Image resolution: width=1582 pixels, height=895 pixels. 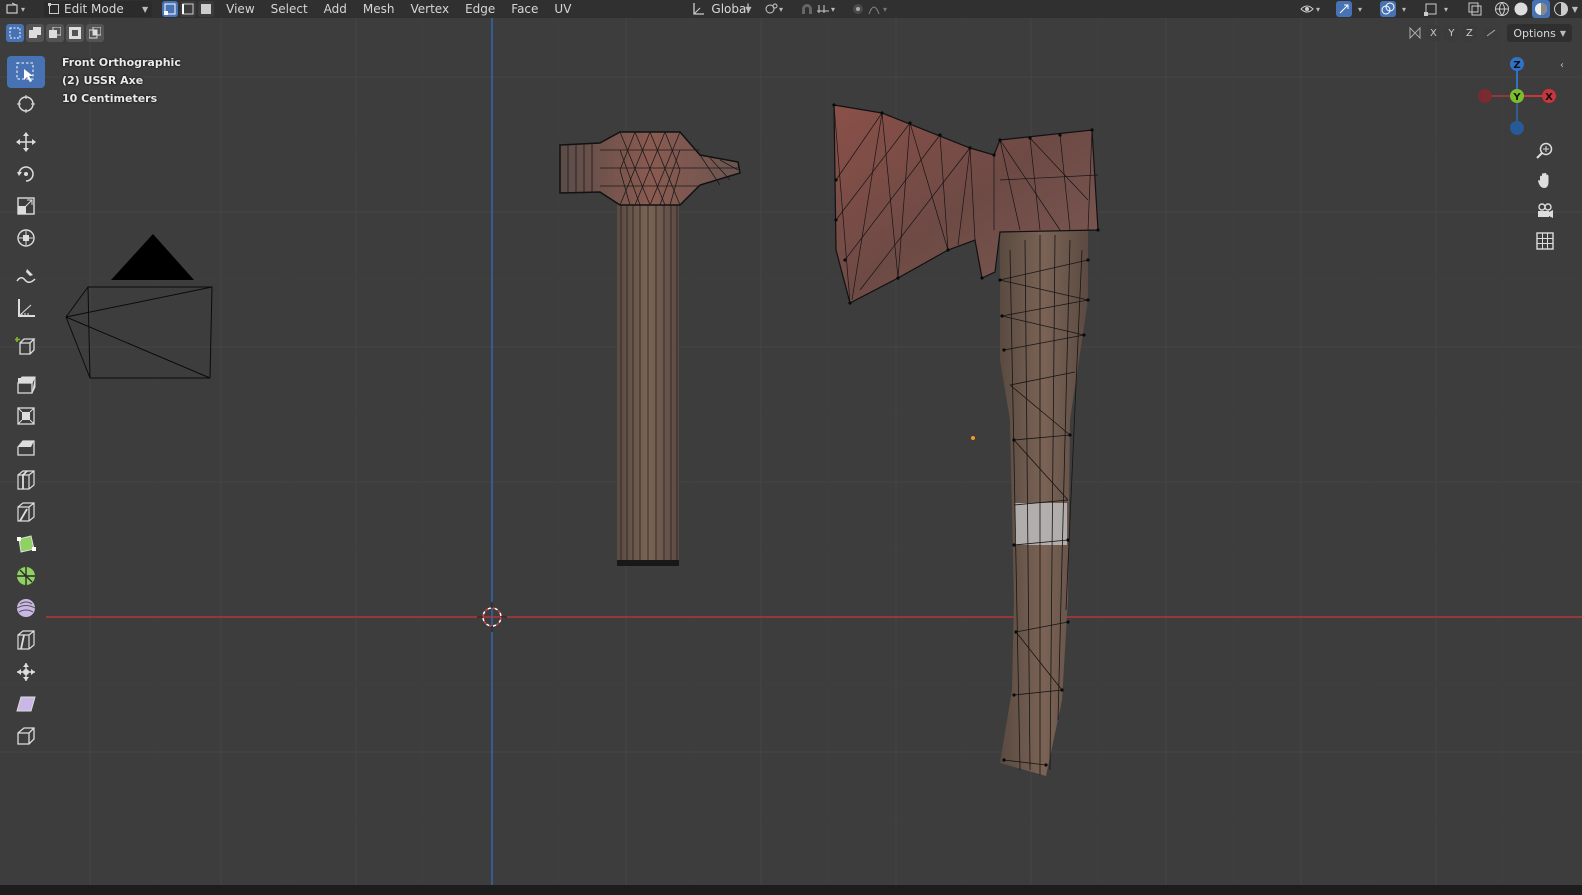 I want to click on zoom-button, so click(x=1545, y=151).